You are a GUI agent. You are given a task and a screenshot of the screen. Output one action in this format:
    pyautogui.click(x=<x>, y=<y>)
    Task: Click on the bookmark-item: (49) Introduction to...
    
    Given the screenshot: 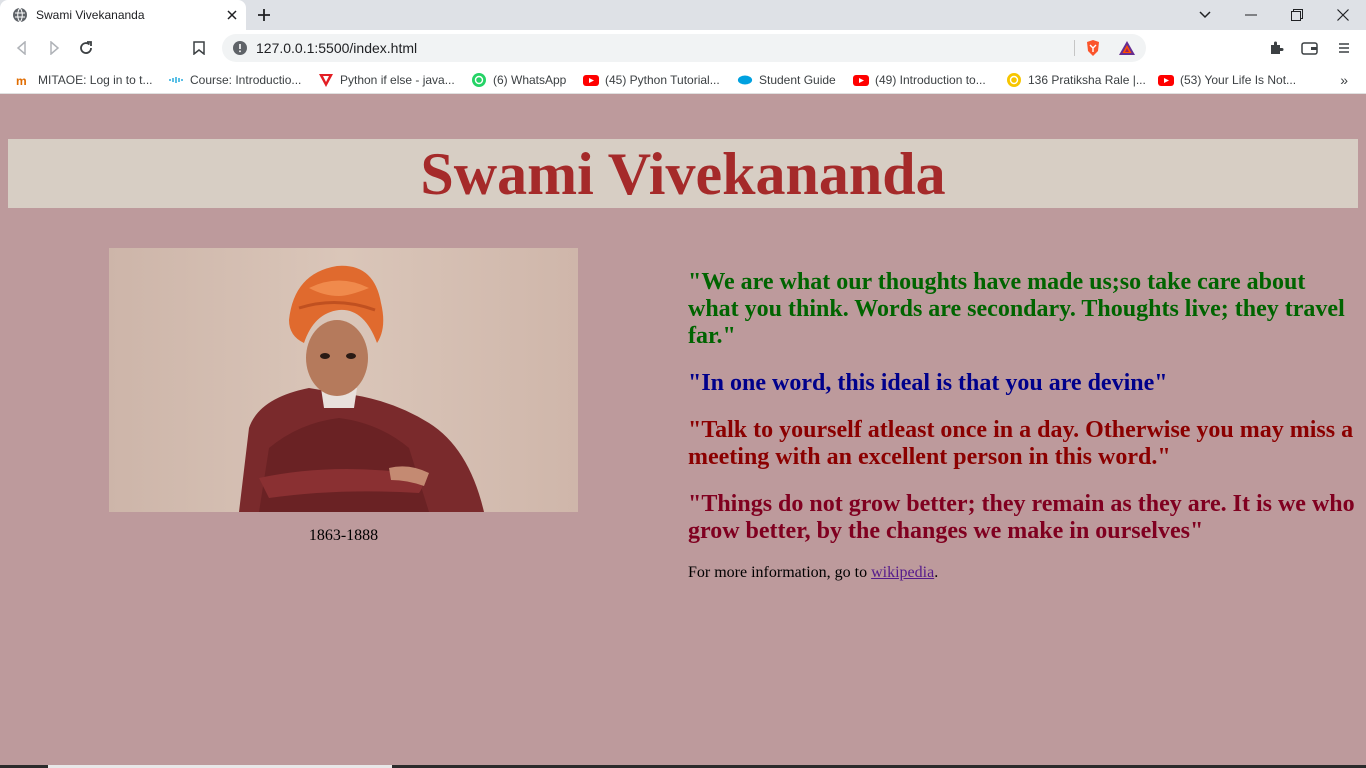 What is the action you would take?
    pyautogui.click(x=919, y=80)
    